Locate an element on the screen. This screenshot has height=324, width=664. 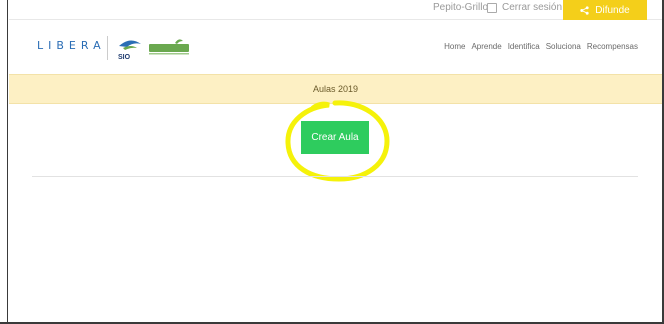
page-title: Aulas 2019 is located at coordinates (335, 89).